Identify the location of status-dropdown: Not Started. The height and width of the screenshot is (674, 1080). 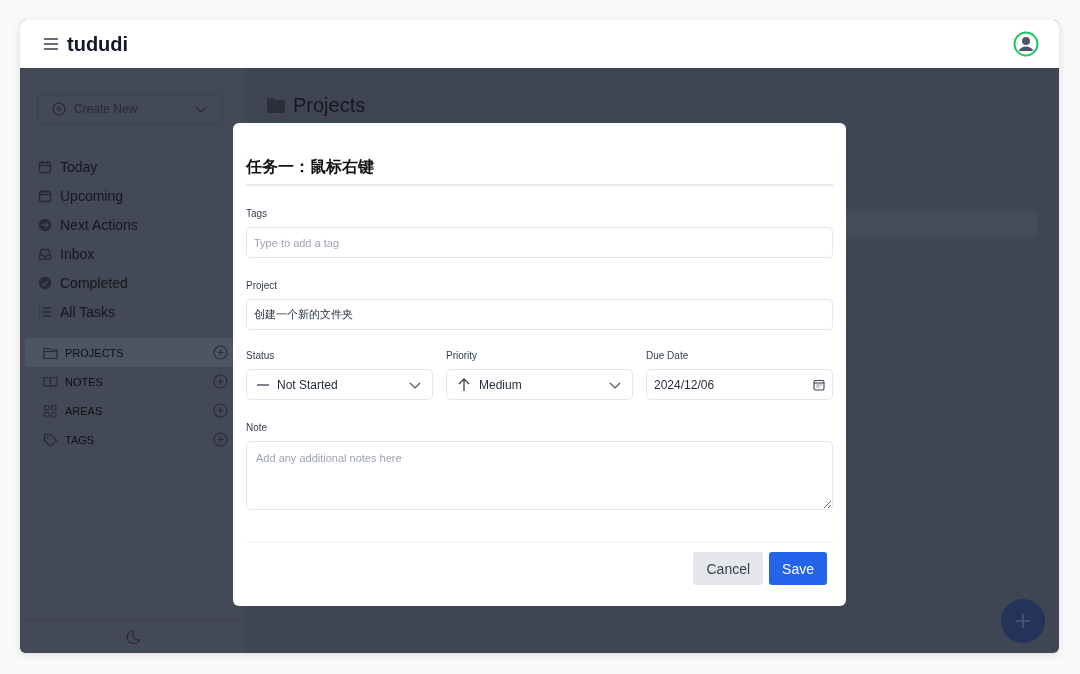
(339, 384).